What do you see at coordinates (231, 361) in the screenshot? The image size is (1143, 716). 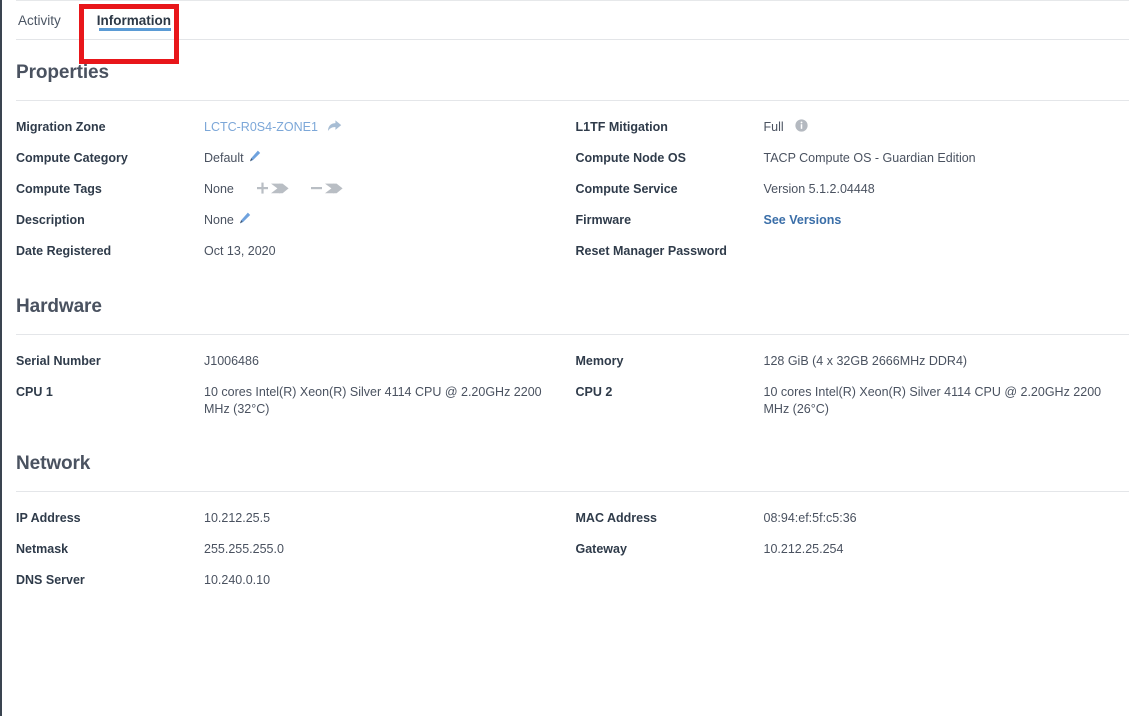 I see `property-value-text: J1006486` at bounding box center [231, 361].